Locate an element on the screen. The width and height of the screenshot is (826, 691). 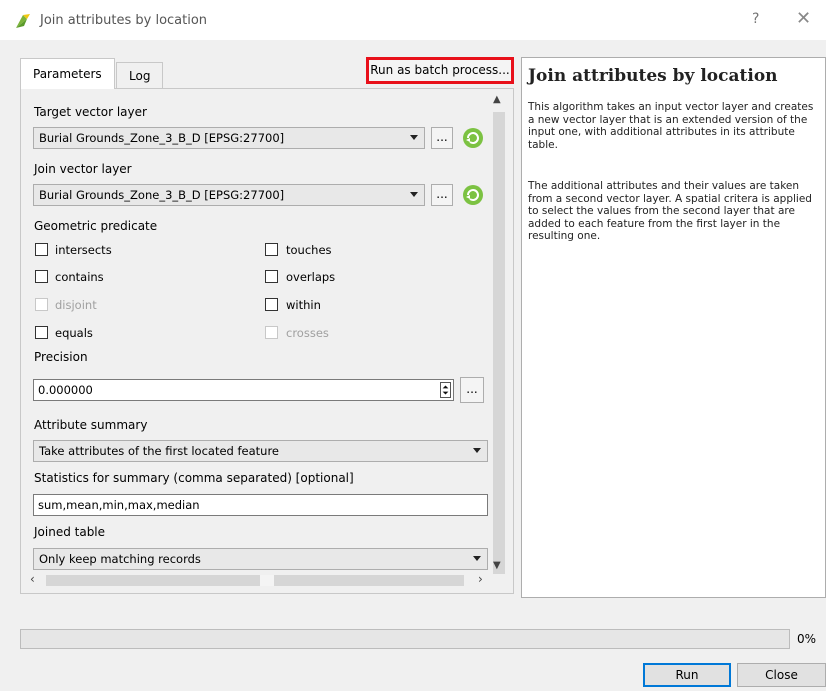
joined-table-label: Joined table is located at coordinates (70, 532).